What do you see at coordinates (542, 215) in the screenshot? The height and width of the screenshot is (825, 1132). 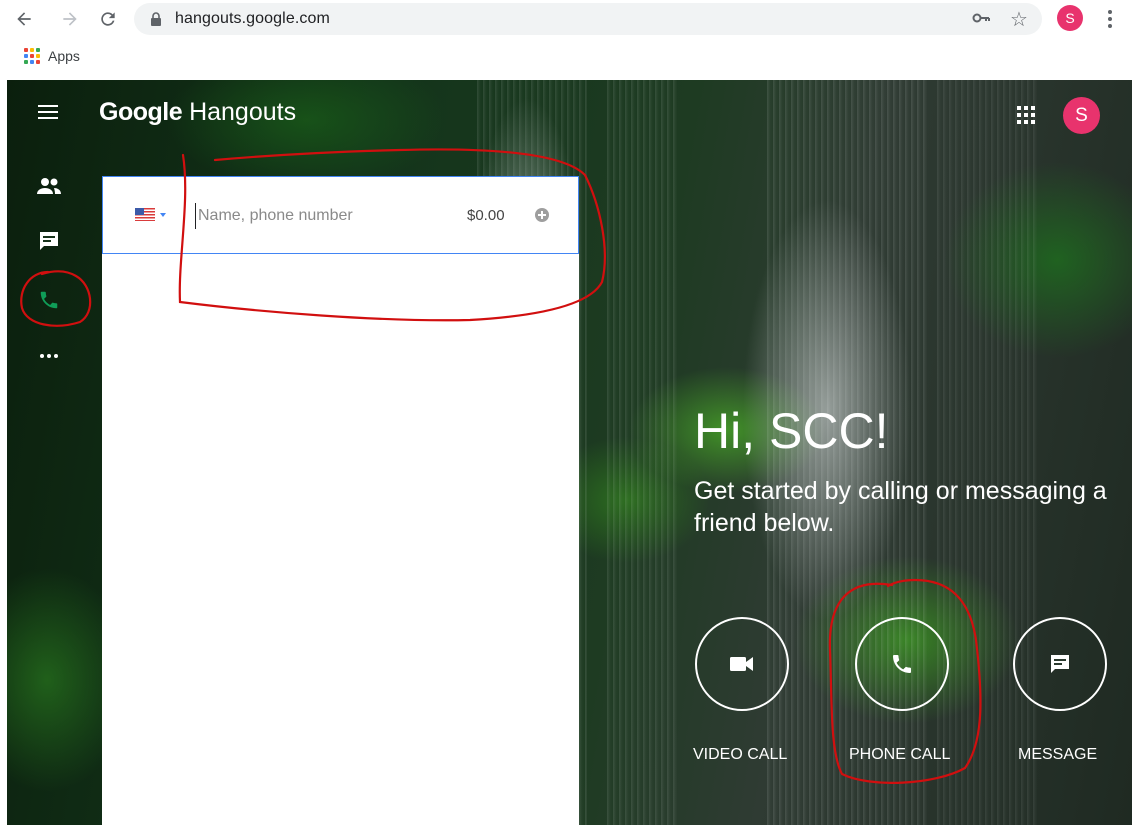 I see `add-credit-icon` at bounding box center [542, 215].